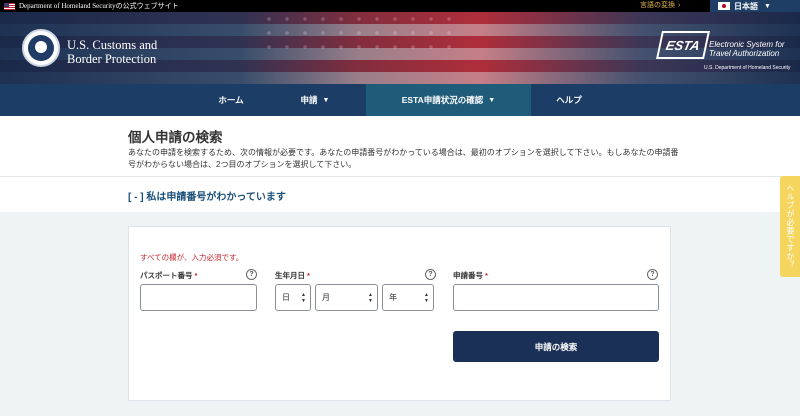  Describe the element at coordinates (744, 53) in the screenshot. I see `esta-desc-line-2: Travel Authorization` at that location.